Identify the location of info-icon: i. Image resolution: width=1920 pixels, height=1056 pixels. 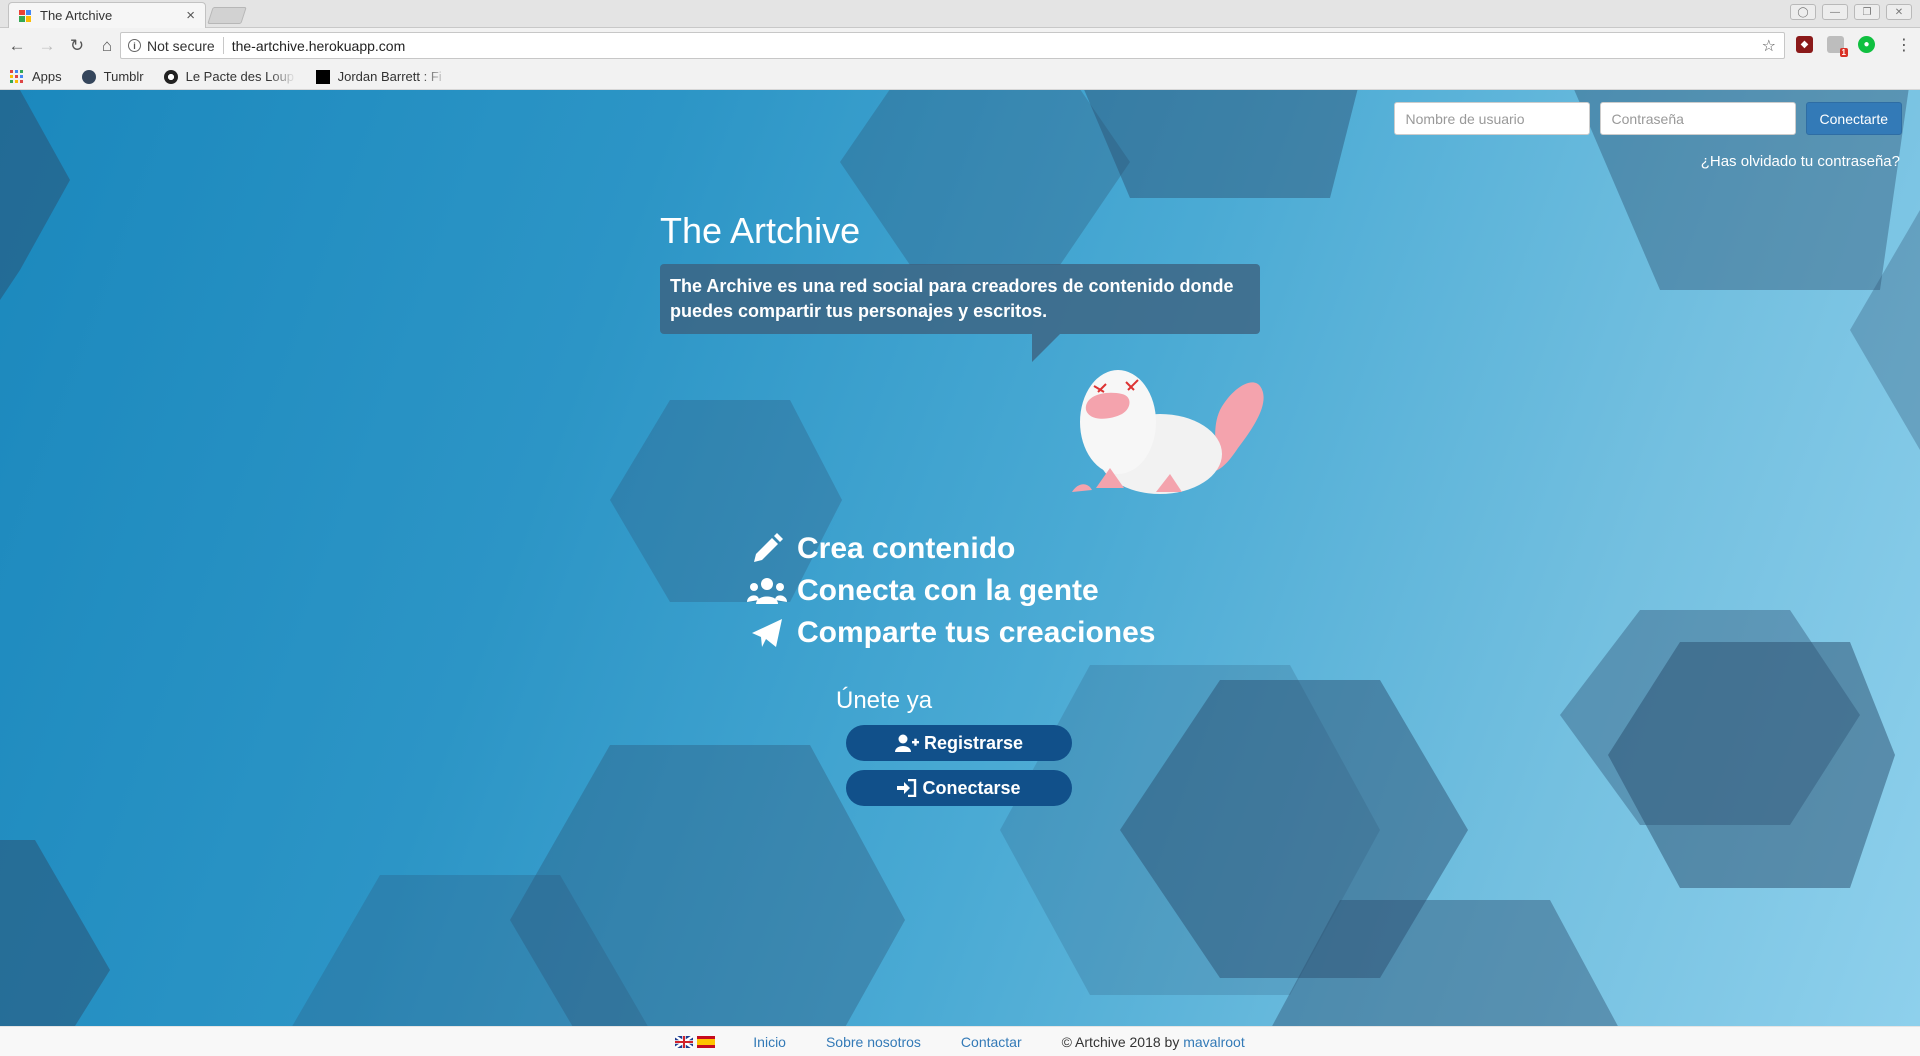
(134, 45).